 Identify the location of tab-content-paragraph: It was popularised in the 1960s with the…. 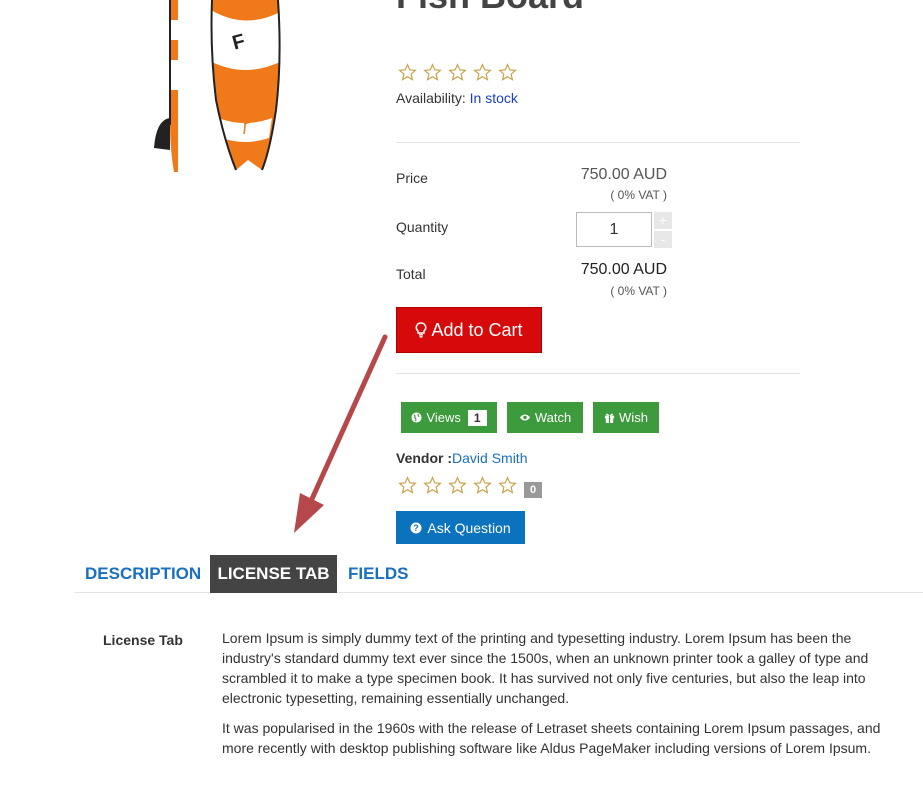
(551, 738).